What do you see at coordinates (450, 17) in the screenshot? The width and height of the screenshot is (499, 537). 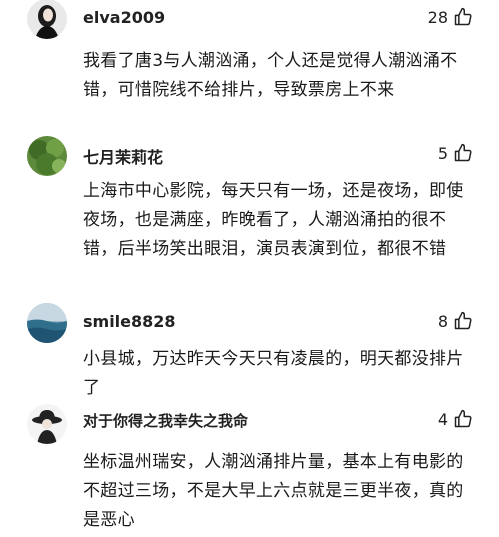 I see `like-button: 28` at bounding box center [450, 17].